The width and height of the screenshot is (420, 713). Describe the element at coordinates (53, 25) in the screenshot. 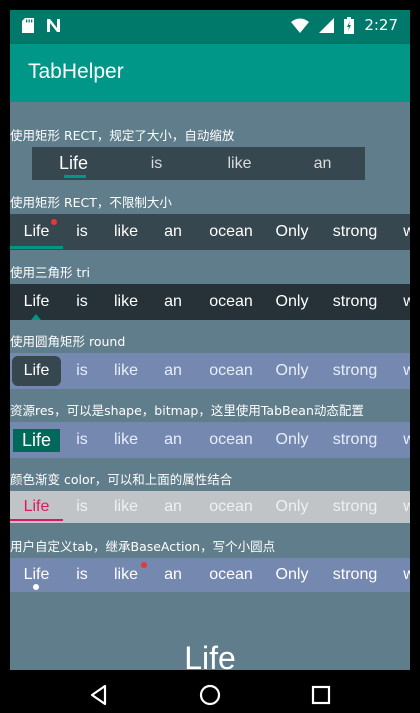

I see `n-icon` at that location.